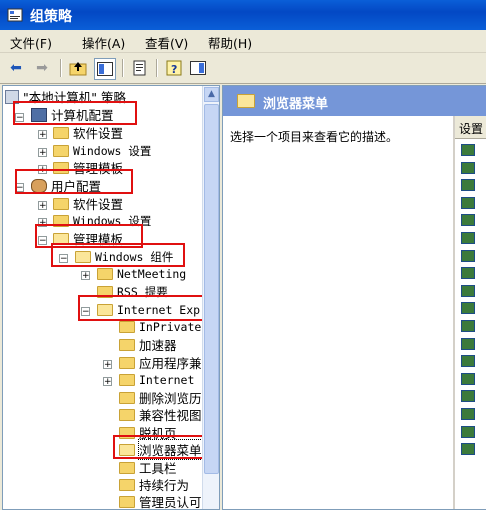 This screenshot has height=510, width=486. Describe the element at coordinates (88, 203) in the screenshot. I see `tree-node-user-software-settings: 软件设置` at that location.